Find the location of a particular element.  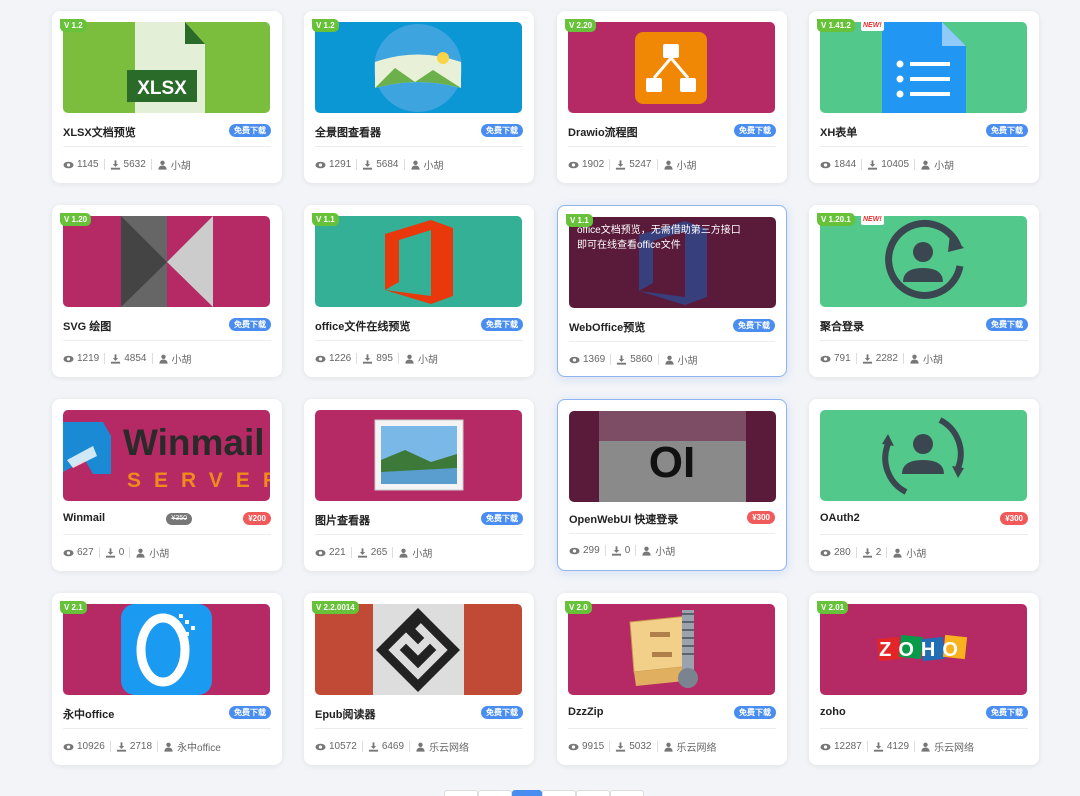

divider is located at coordinates (672, 533).